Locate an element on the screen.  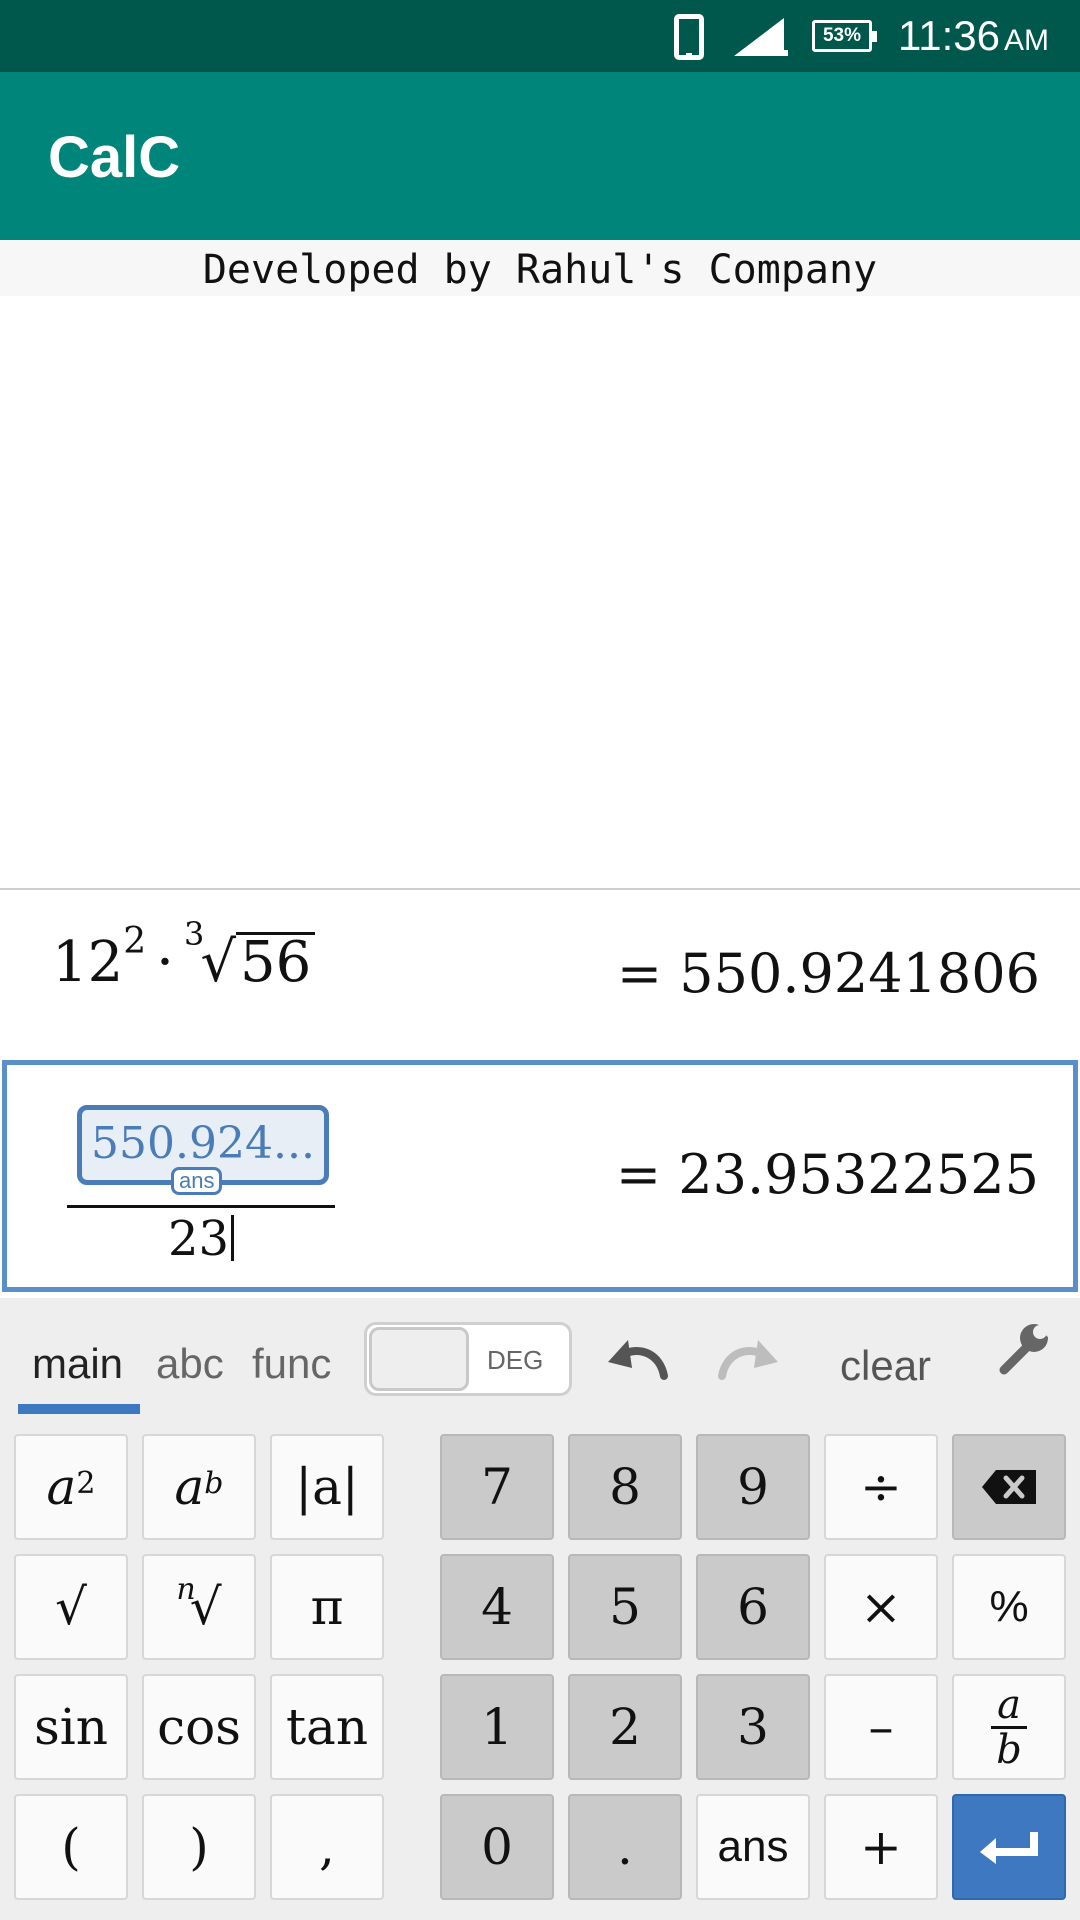
key-divide: ÷ is located at coordinates (881, 1487).